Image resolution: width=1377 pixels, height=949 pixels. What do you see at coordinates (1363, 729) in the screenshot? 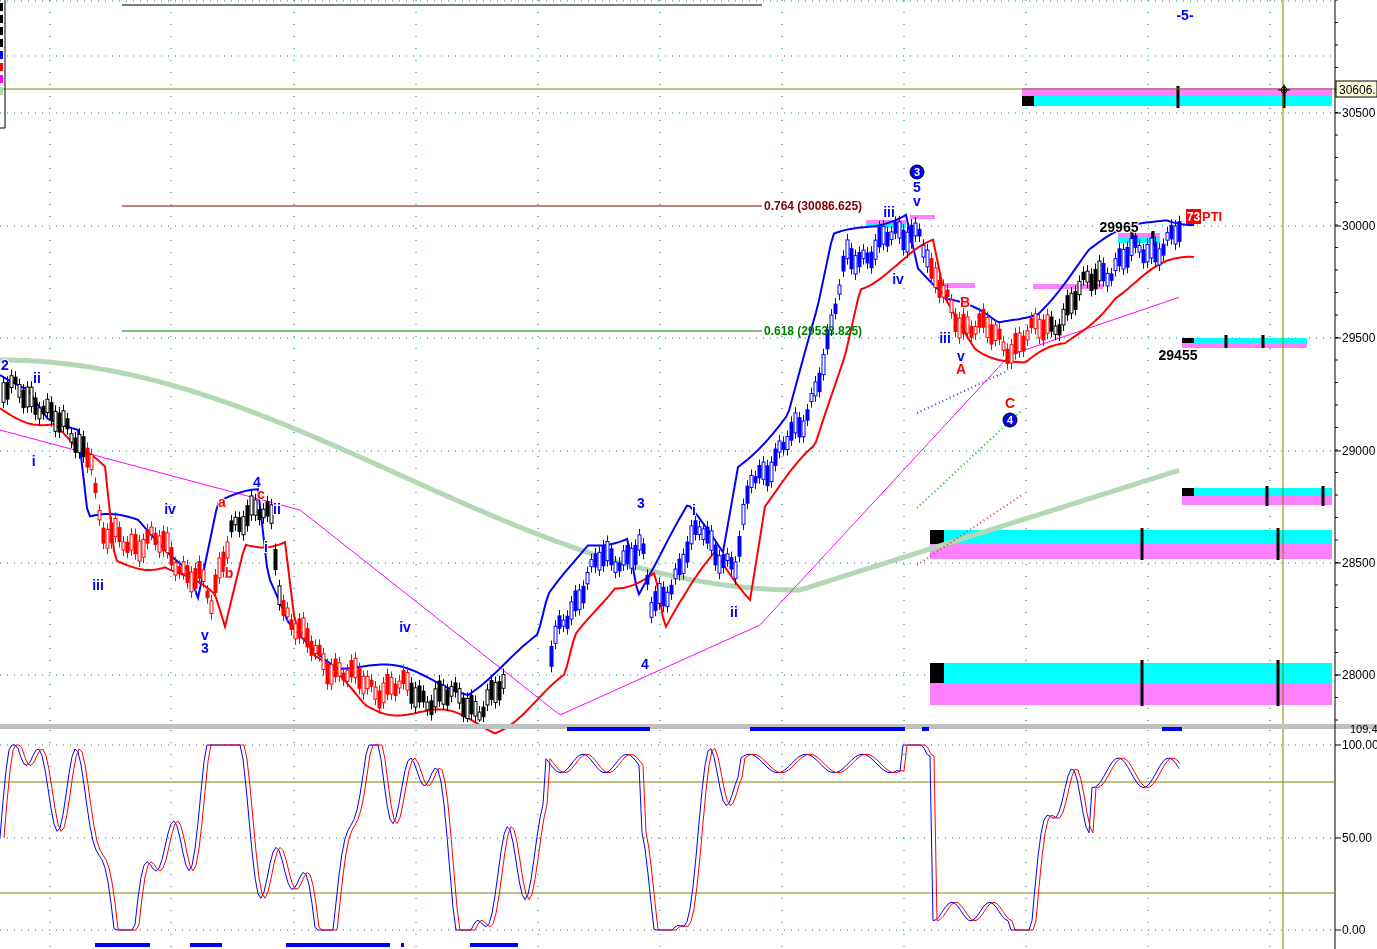
I see `axis-label: 109.4` at bounding box center [1363, 729].